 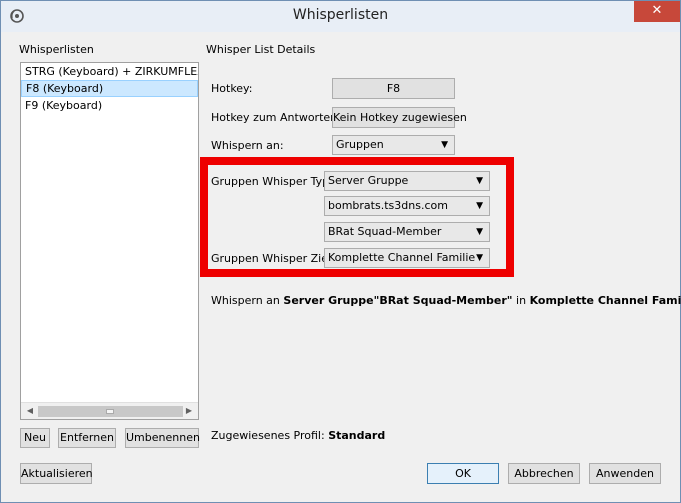 What do you see at coordinates (87, 438) in the screenshot?
I see `remove-button: Entfernen` at bounding box center [87, 438].